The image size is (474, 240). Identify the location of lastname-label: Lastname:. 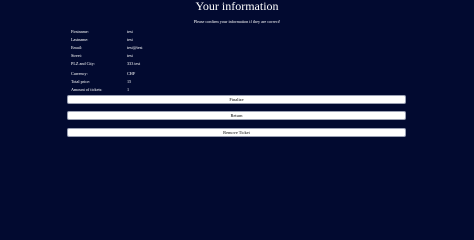
(80, 39).